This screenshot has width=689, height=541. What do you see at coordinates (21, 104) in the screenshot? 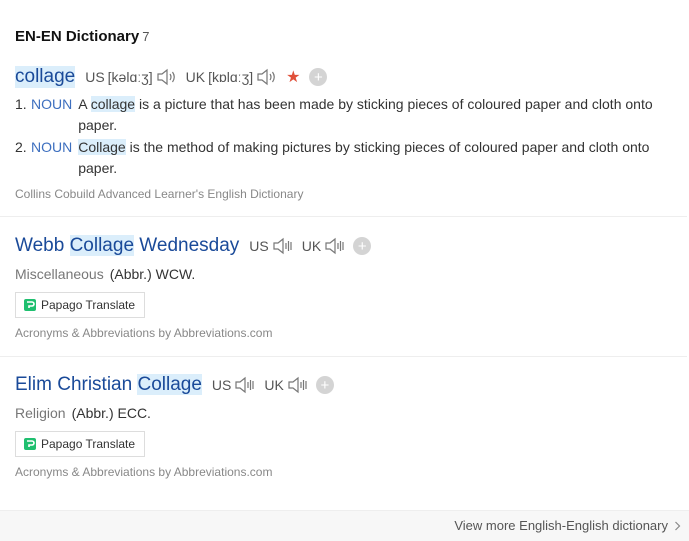
I see `definition-number: 1.` at bounding box center [21, 104].